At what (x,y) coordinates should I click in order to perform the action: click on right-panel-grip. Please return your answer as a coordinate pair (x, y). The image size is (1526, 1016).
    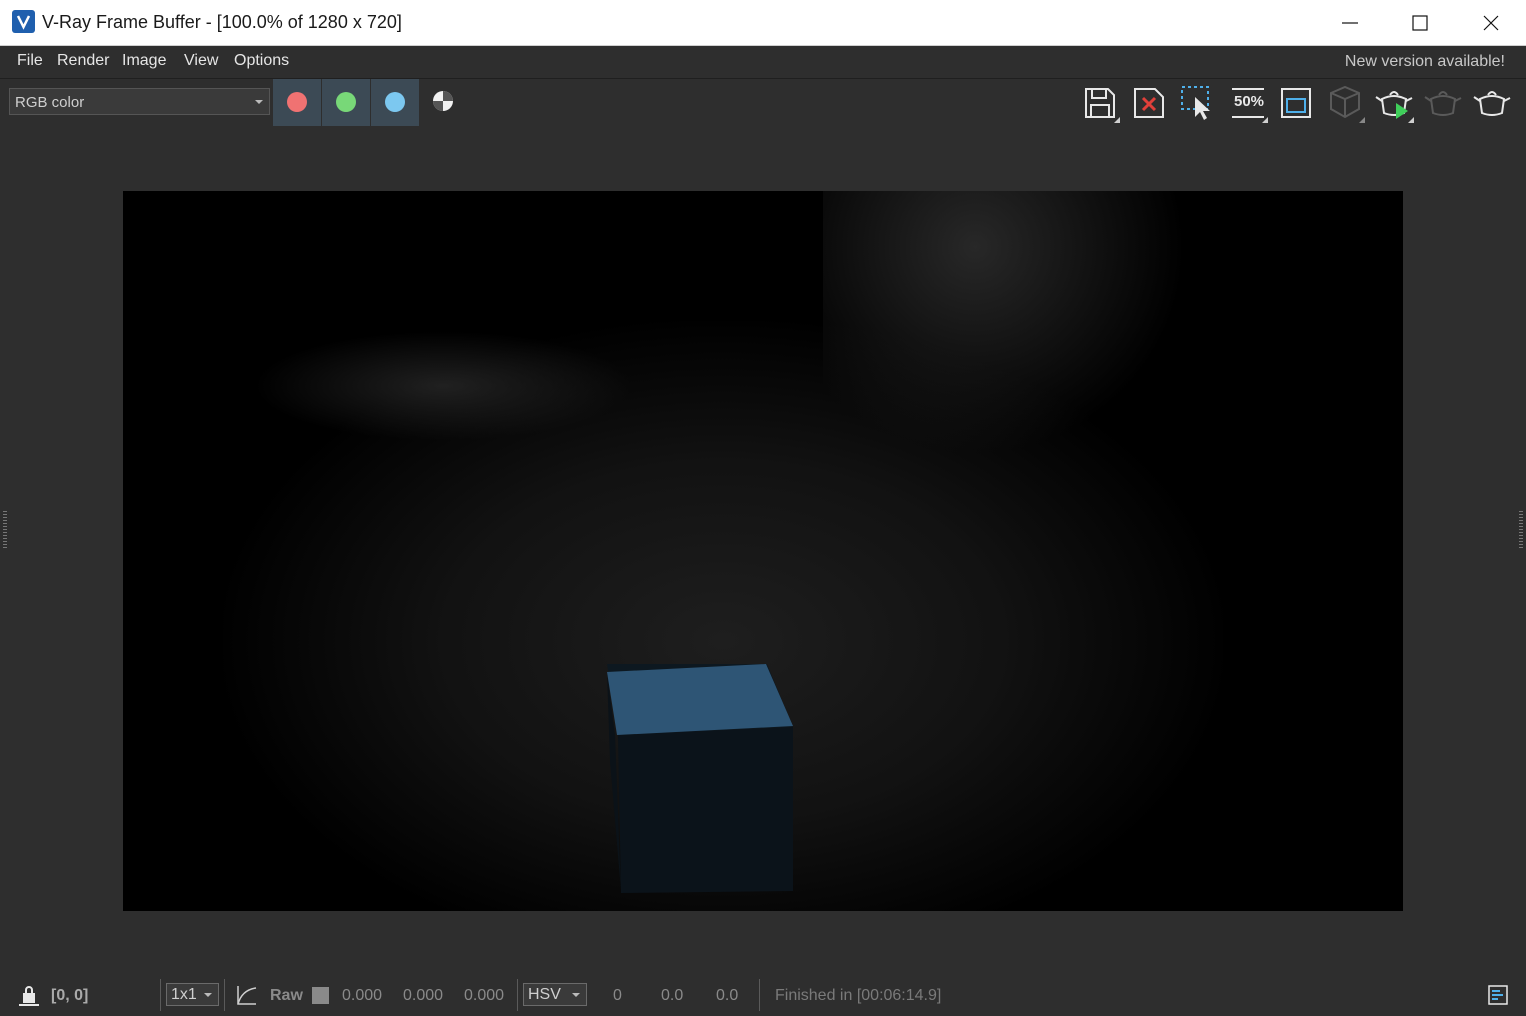
    Looking at the image, I should click on (1521, 530).